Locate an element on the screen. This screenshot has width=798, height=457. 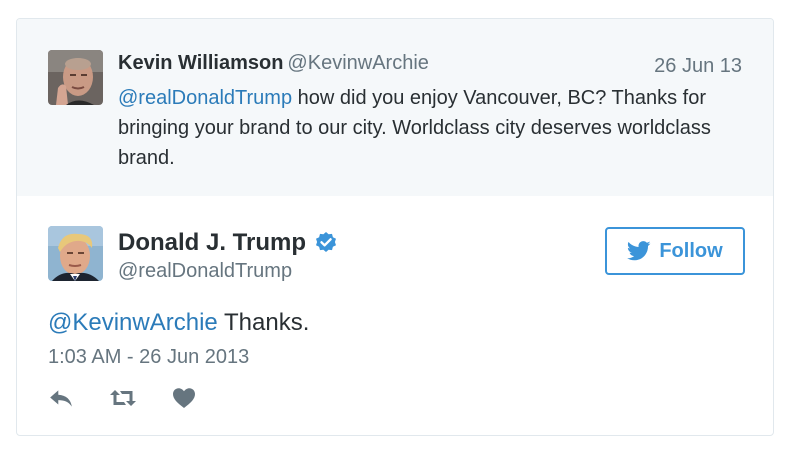
tweet-author-handle: @realDonaldTrump is located at coordinates (205, 271).